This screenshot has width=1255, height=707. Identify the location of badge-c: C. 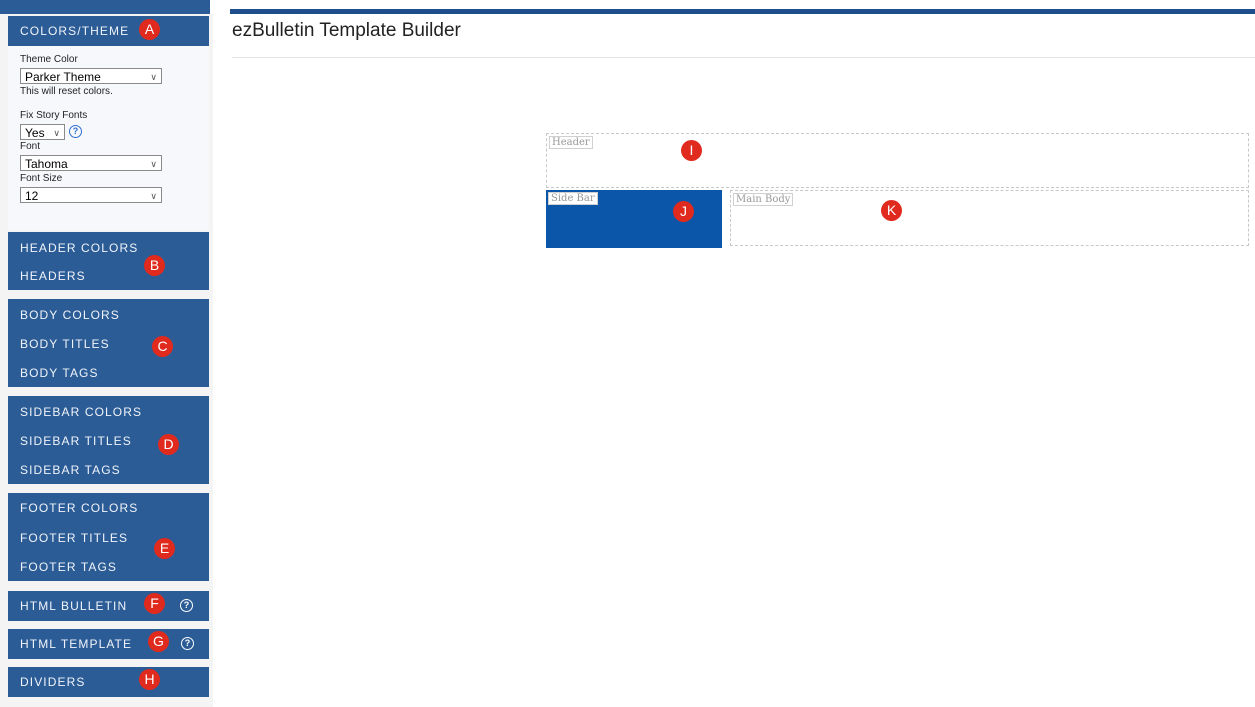
(162, 346).